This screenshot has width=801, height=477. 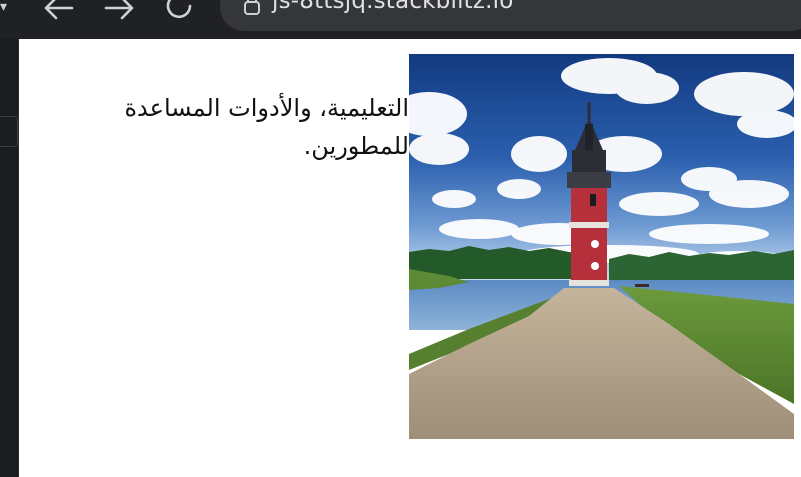 I want to click on article-paragraph: التعليمية، والأدوات المساعدة للمطورين., so click(x=266, y=127).